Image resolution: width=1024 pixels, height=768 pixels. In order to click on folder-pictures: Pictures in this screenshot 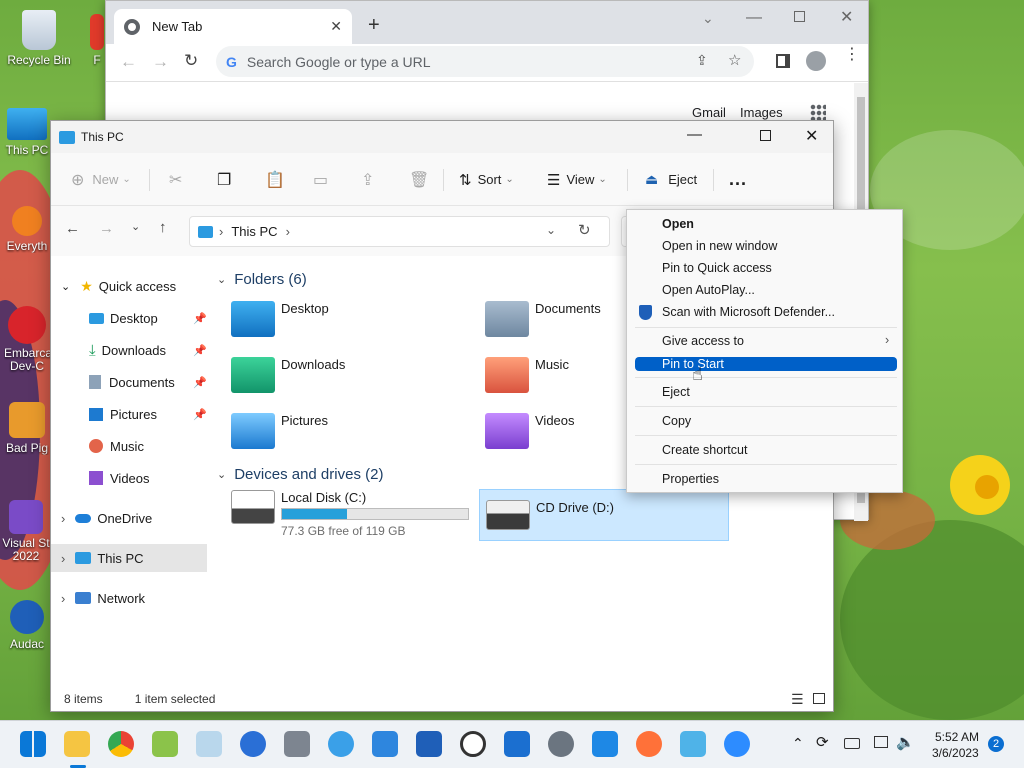, I will do `click(279, 431)`.